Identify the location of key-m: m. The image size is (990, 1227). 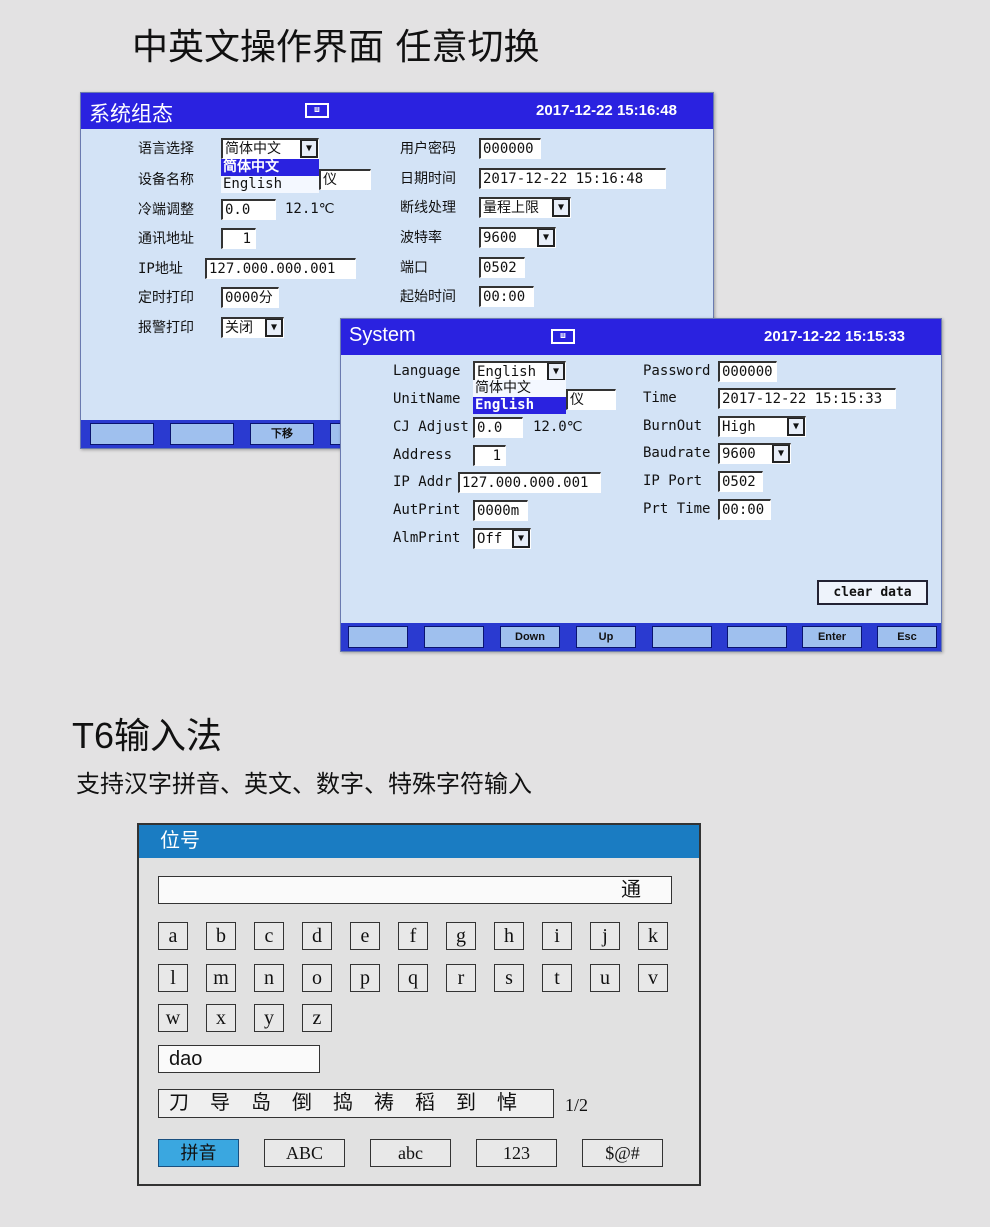
(221, 978).